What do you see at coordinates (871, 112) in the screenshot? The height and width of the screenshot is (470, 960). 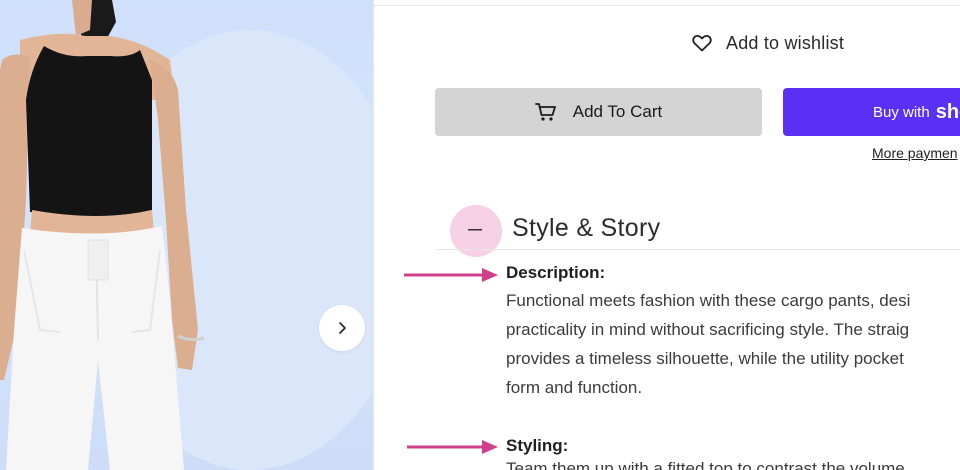 I see `buy-with-shop-button: Buy with sho` at bounding box center [871, 112].